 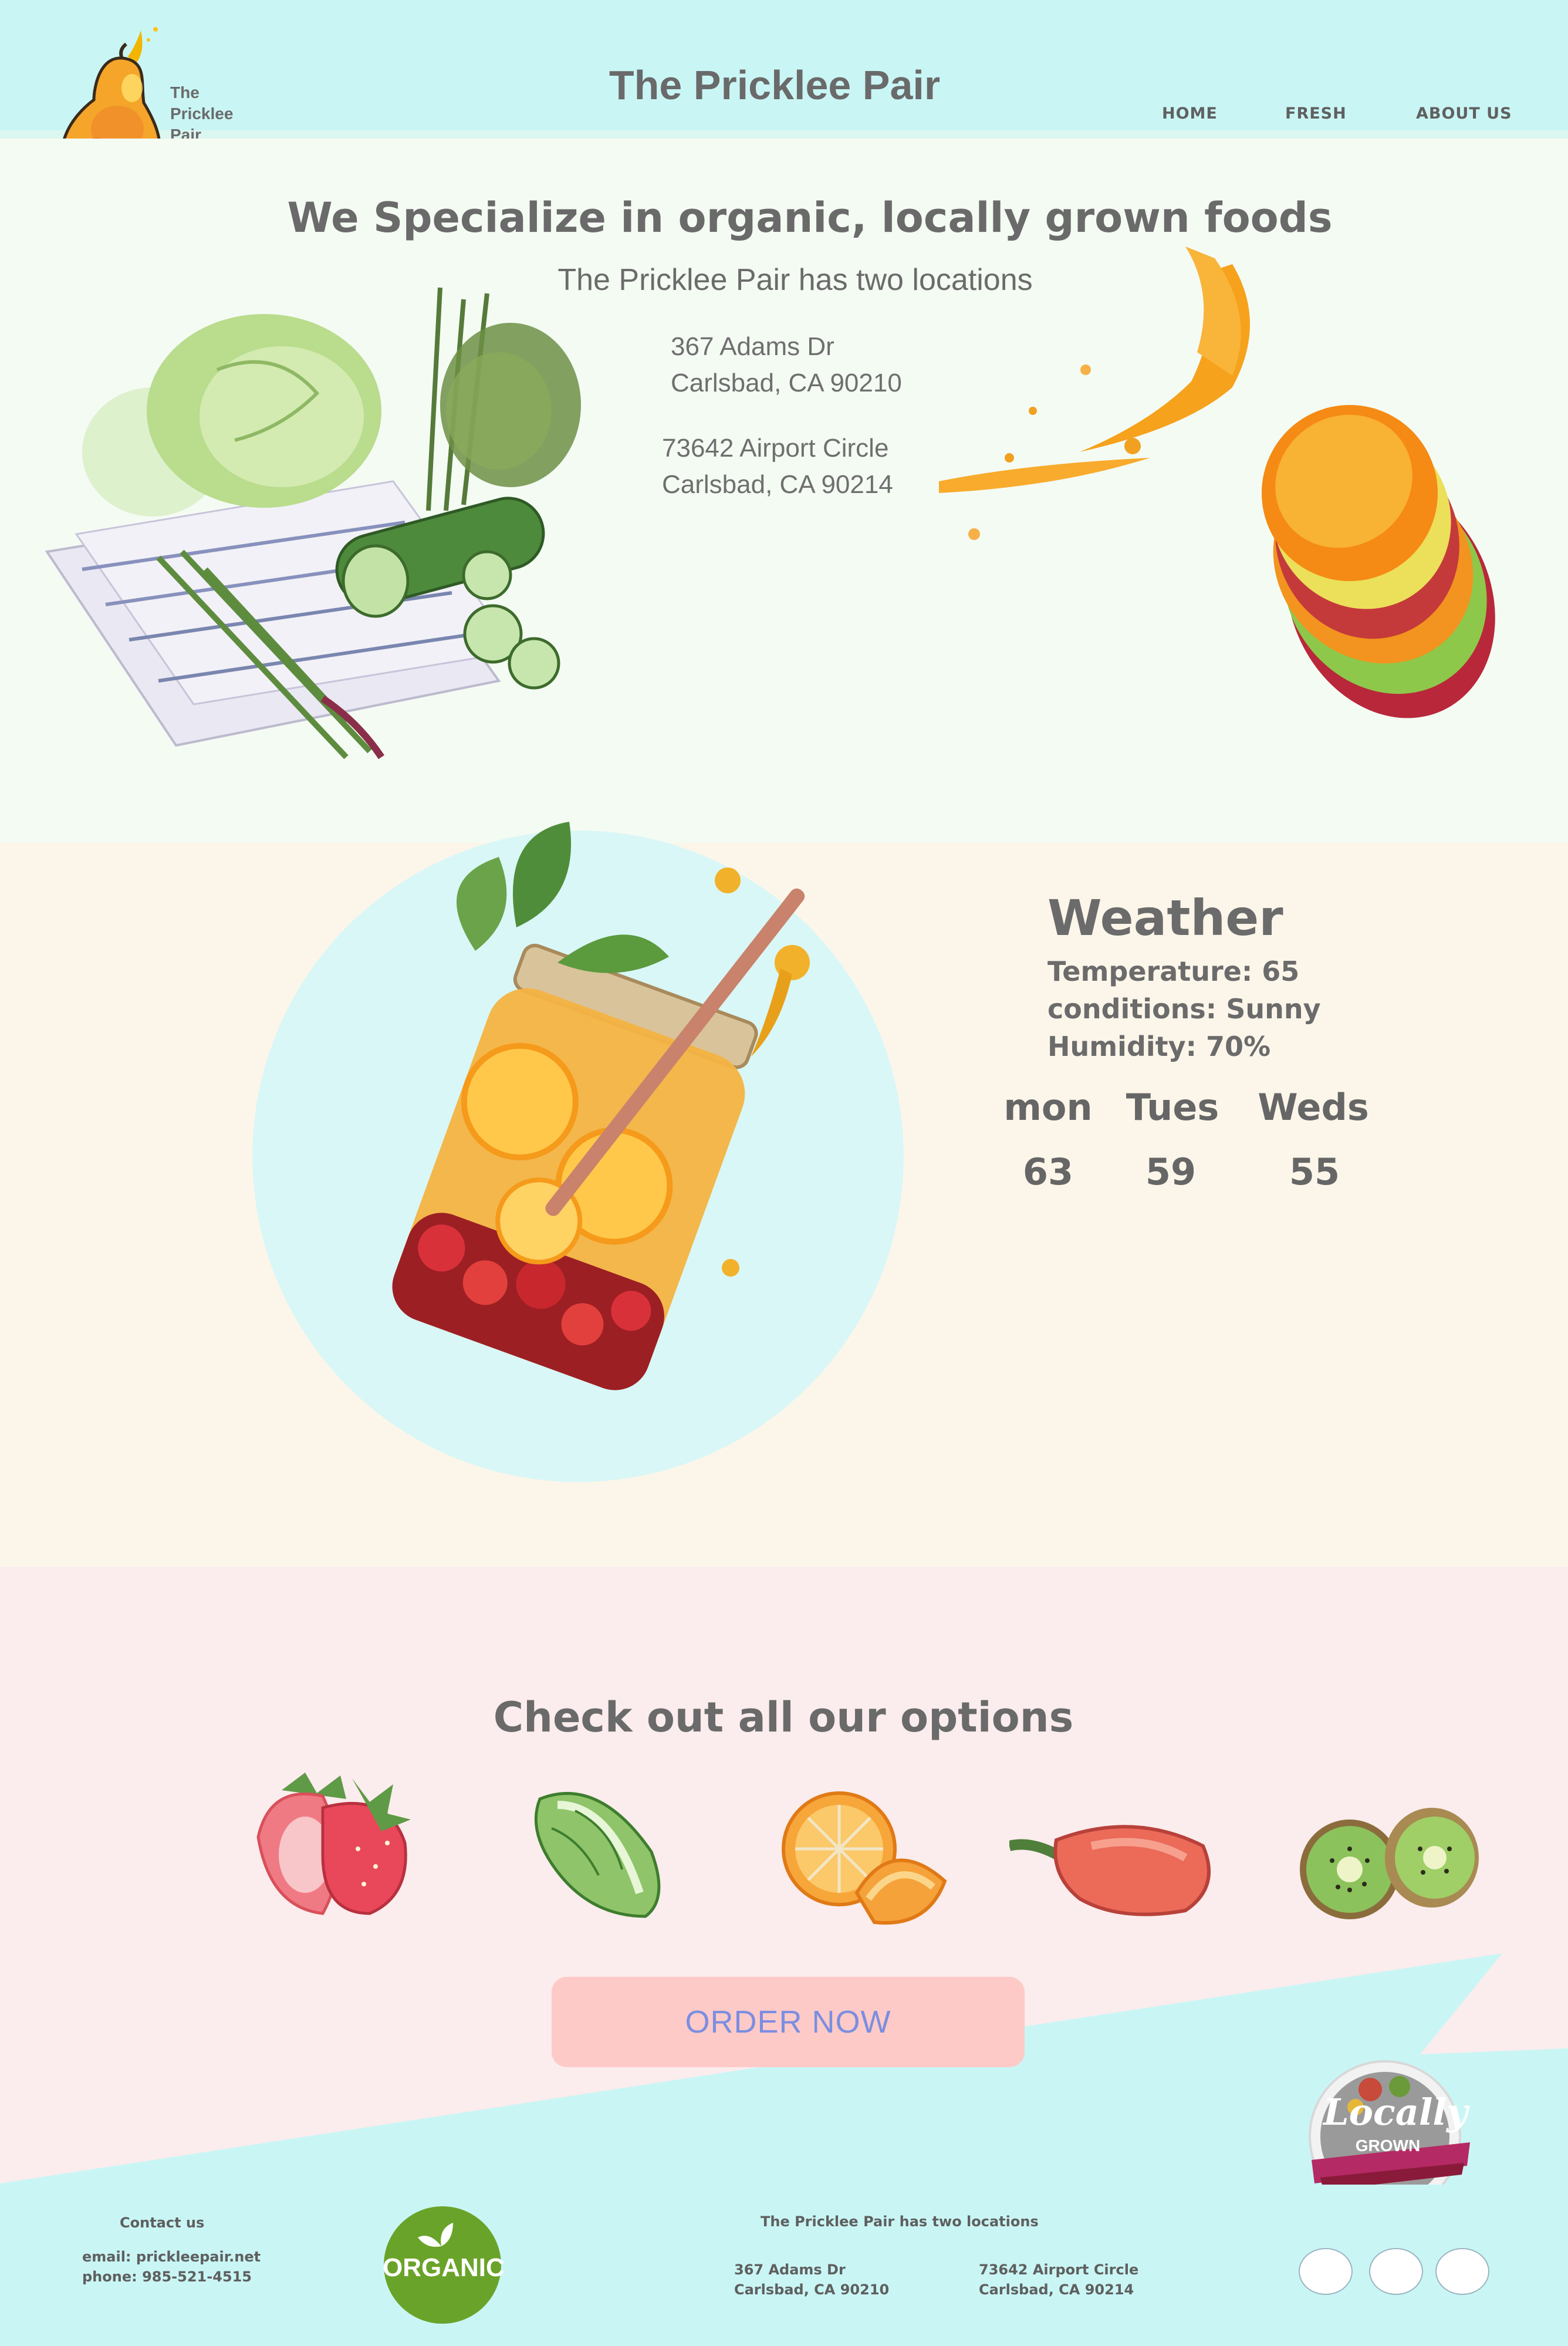 I want to click on badge-grown-text: GROWN, so click(x=1388, y=2145).